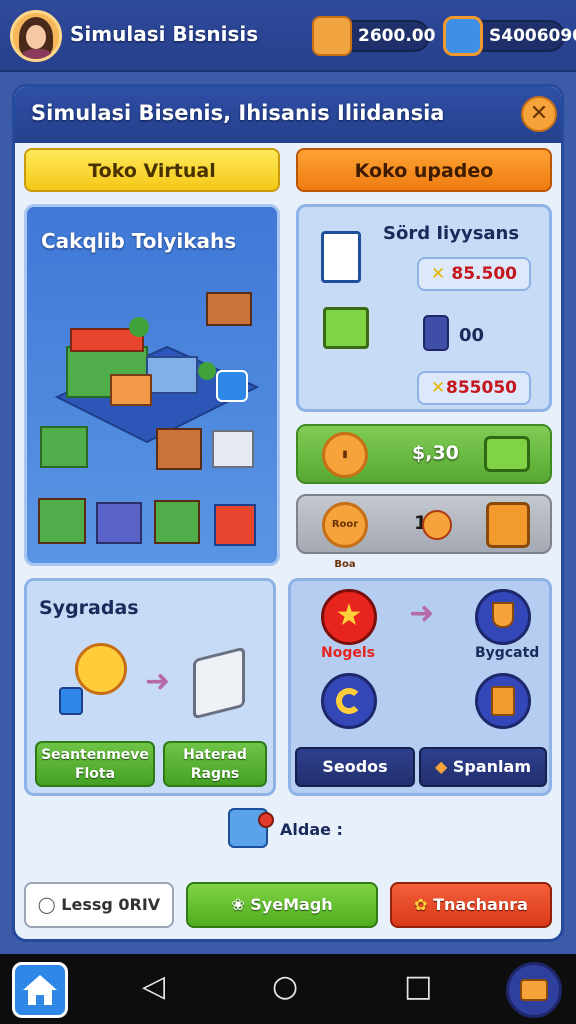  Describe the element at coordinates (311, 829) in the screenshot. I see `alert-text: Aldae :` at that location.